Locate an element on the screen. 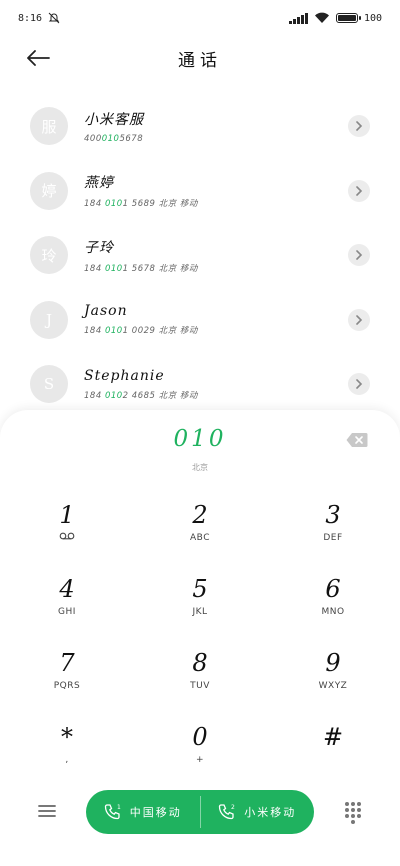 This screenshot has height=866, width=400. signal-icon is located at coordinates (298, 18).